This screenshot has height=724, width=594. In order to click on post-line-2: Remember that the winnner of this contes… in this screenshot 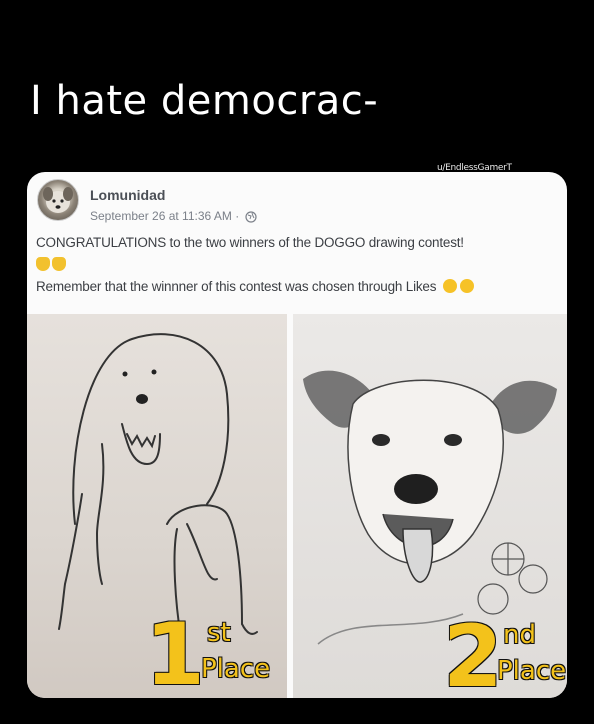, I will do `click(298, 287)`.